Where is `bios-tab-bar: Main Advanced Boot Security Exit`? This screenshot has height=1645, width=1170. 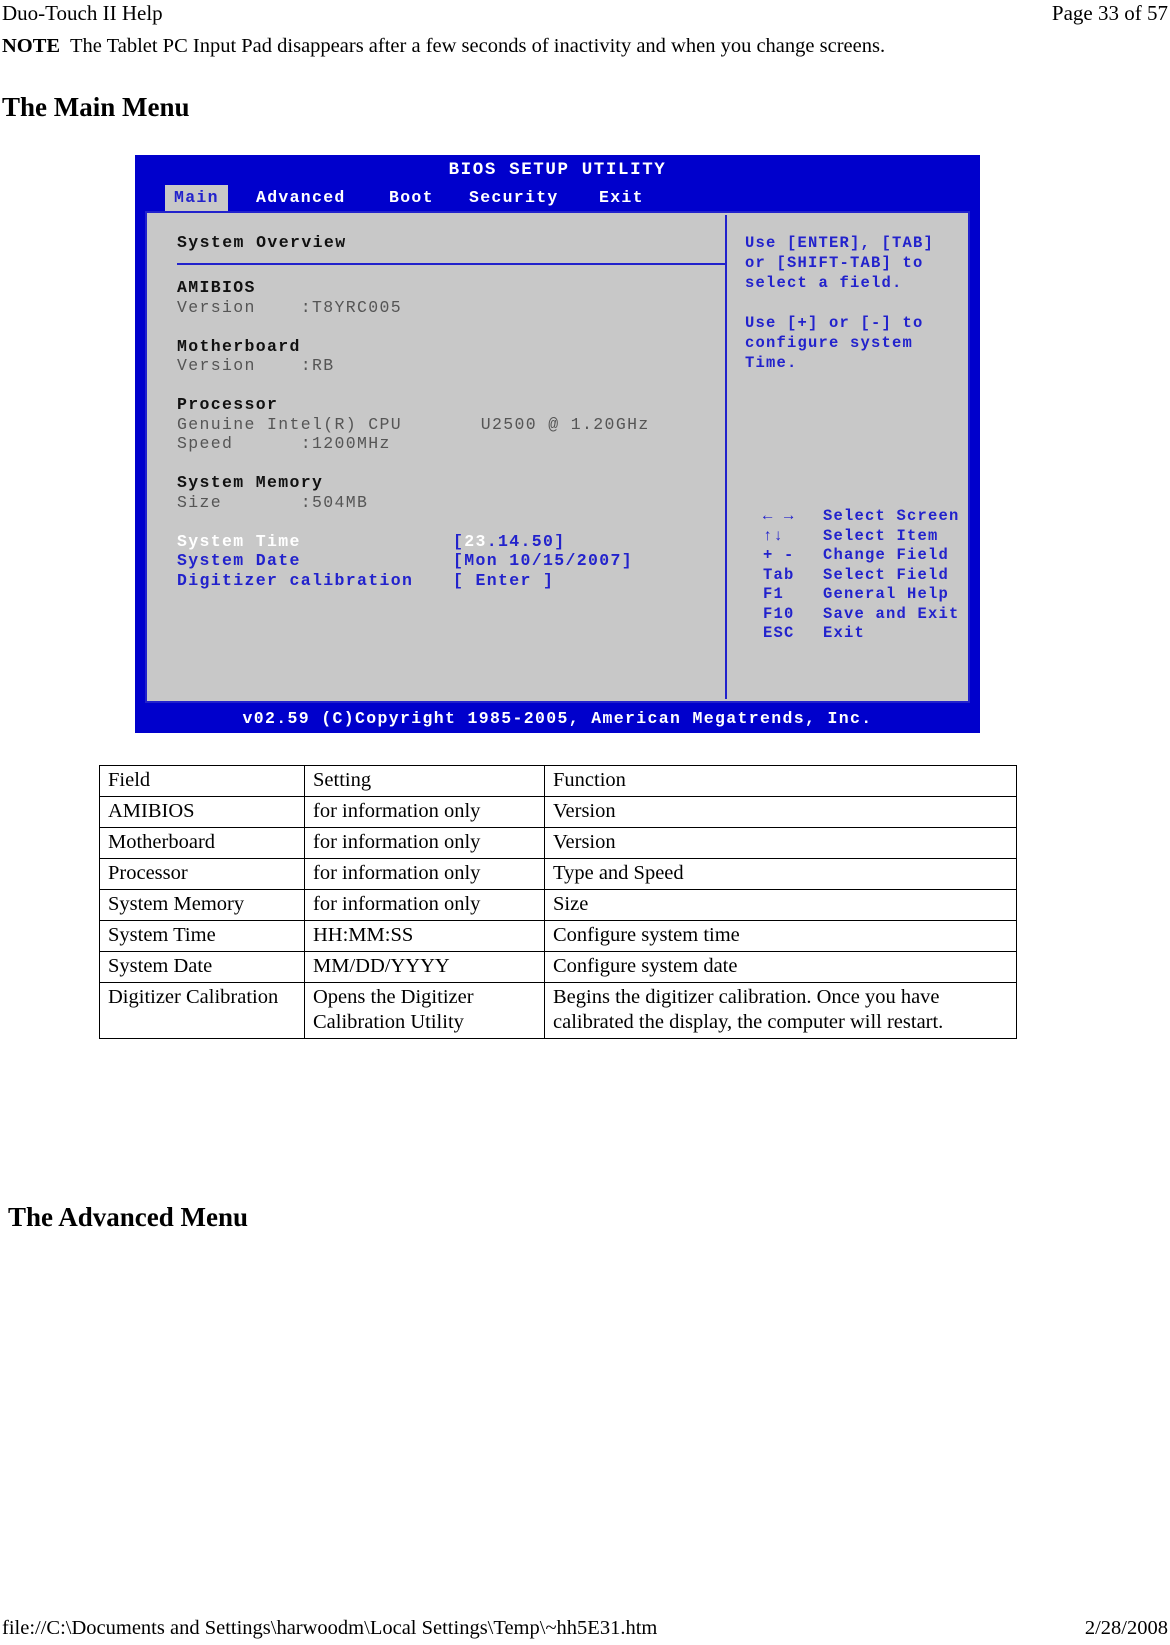 bios-tab-bar: Main Advanced Boot Security Exit is located at coordinates (557, 198).